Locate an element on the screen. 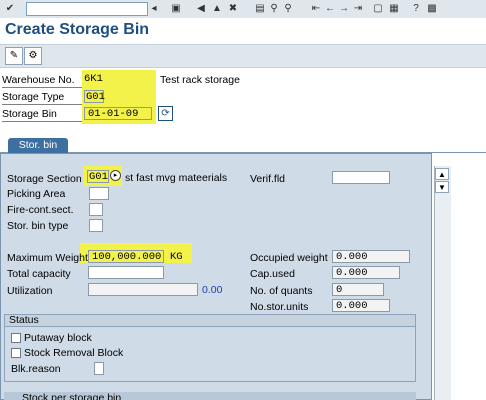 Image resolution: width=486 pixels, height=400 pixels. vertical-scrollbar is located at coordinates (442, 283).